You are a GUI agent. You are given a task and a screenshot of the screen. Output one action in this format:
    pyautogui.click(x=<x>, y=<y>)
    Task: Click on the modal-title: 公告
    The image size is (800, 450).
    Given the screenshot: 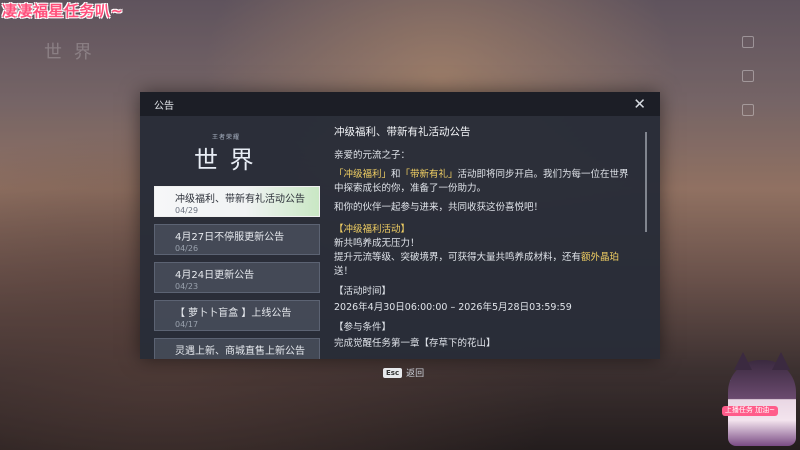 What is the action you would take?
    pyautogui.click(x=164, y=106)
    